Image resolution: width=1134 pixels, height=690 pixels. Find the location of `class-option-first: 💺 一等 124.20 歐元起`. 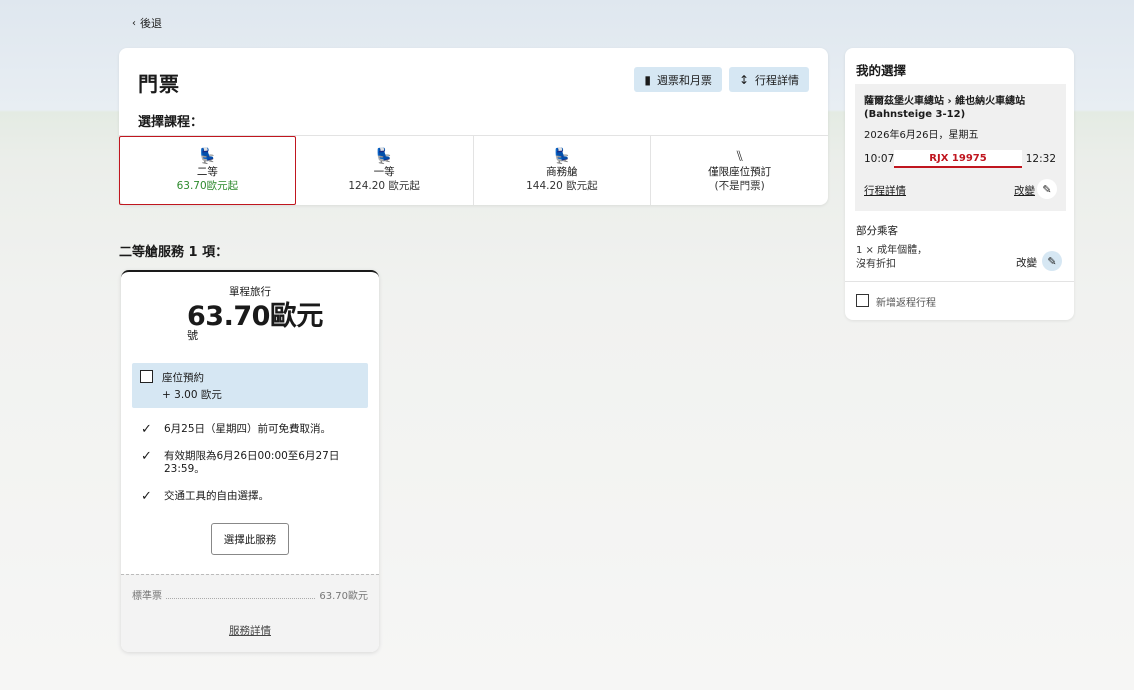

class-option-first: 💺 一等 124.20 歐元起 is located at coordinates (385, 170).